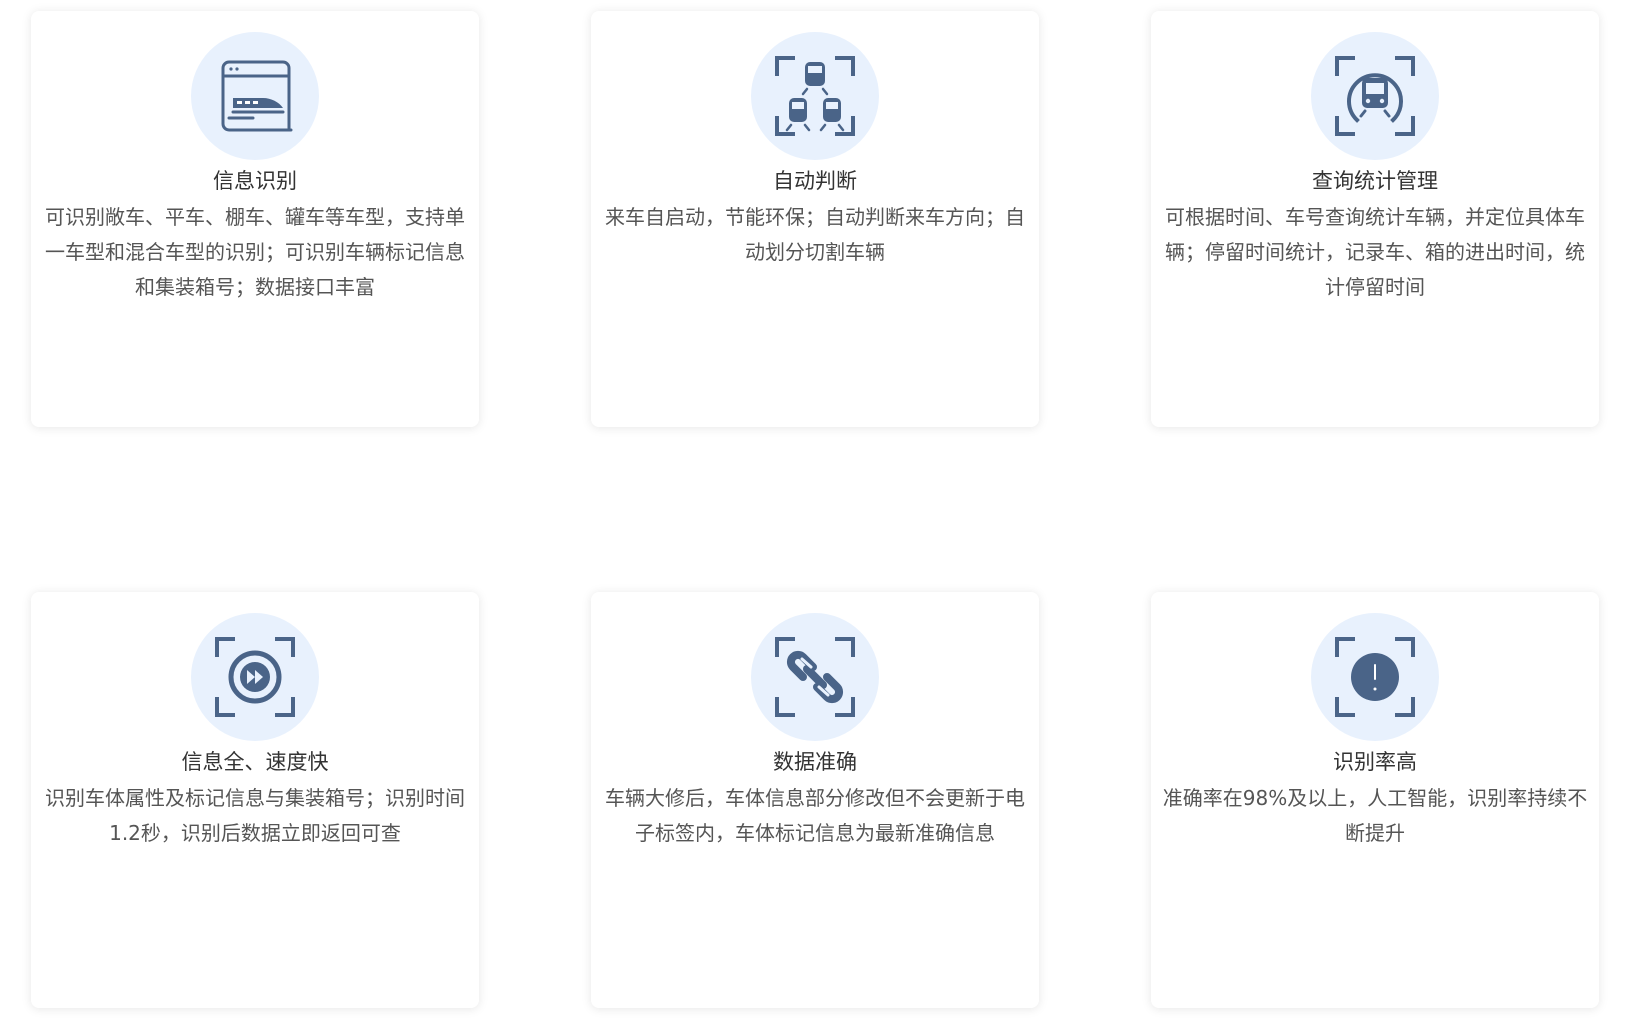  I want to click on feature-card-auto-judgement: 自动判断 来车自启动，节能环保；自动判断来车方向；自动划分切割车辆, so click(815, 219).